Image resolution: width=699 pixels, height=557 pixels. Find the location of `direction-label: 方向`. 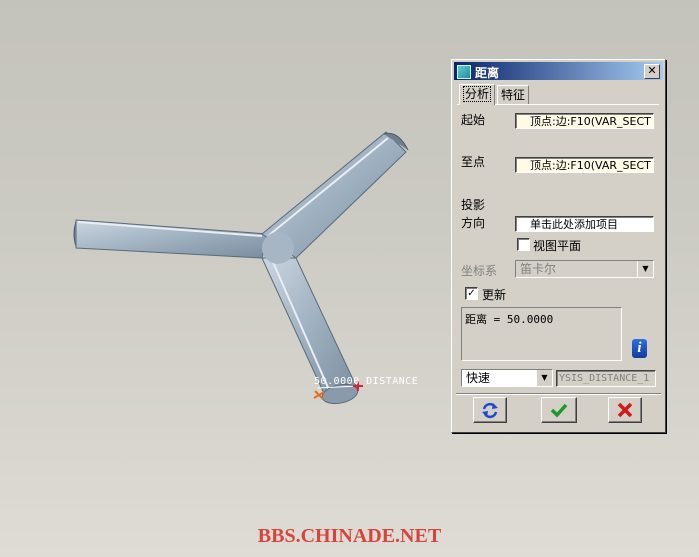

direction-label: 方向 is located at coordinates (473, 223).